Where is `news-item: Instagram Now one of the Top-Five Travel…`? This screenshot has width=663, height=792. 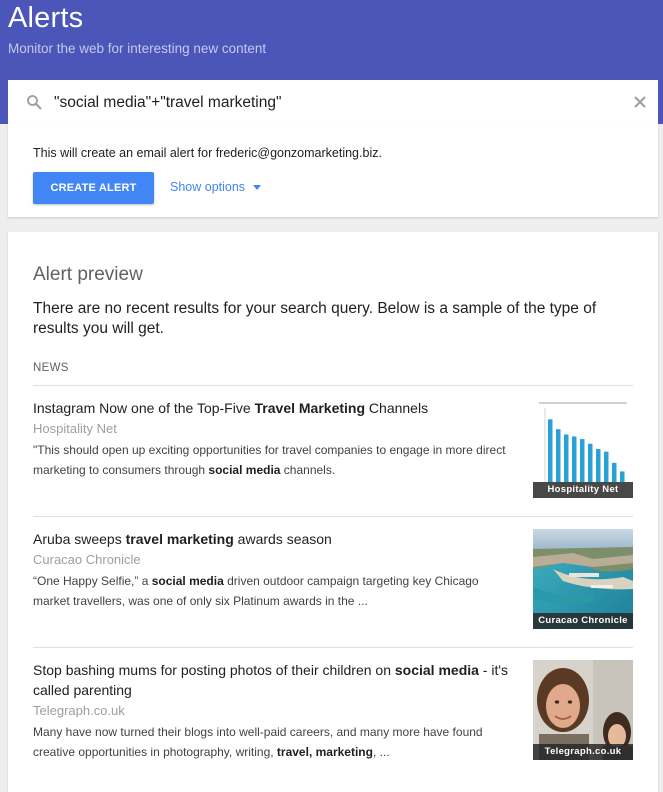 news-item: Instagram Now one of the Top-Five Travel… is located at coordinates (333, 448).